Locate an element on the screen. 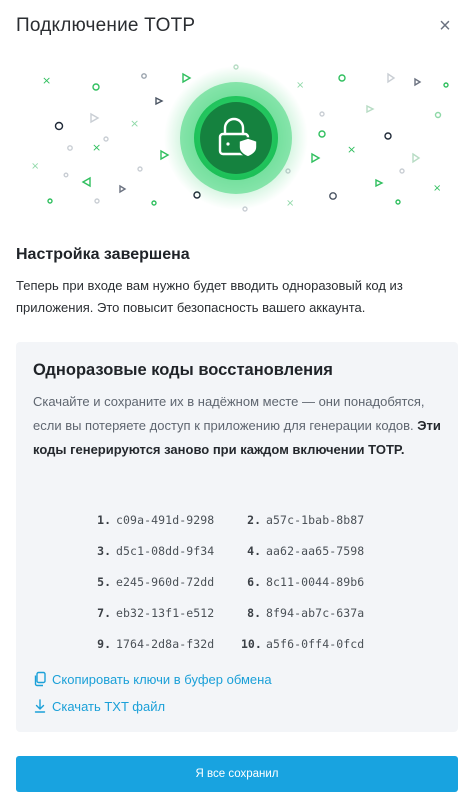  recovery-codes-title: Одноразовые коды восстановления is located at coordinates (183, 370).